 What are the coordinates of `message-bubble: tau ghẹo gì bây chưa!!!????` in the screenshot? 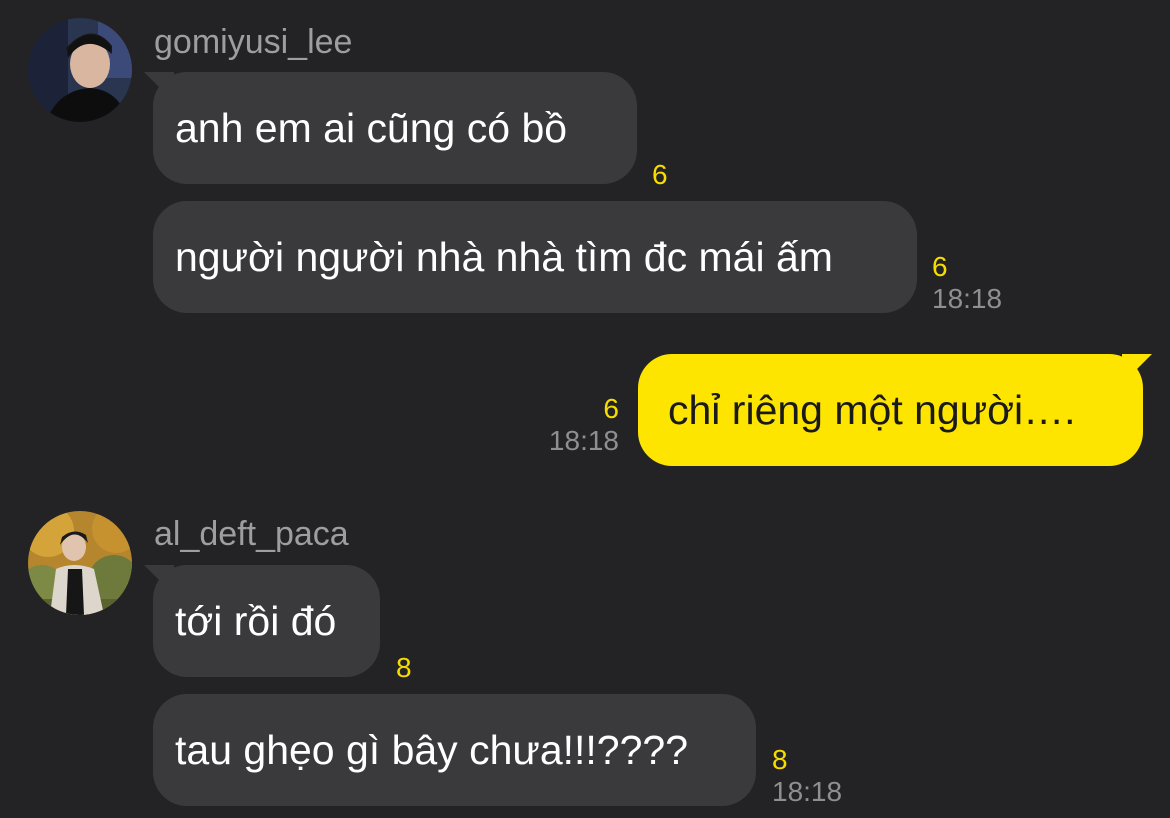 It's located at (454, 750).